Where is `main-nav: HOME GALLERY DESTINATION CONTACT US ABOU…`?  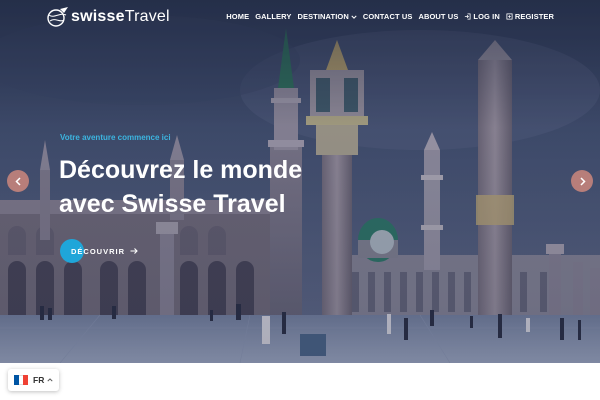 main-nav: HOME GALLERY DESTINATION CONTACT US ABOU… is located at coordinates (390, 16).